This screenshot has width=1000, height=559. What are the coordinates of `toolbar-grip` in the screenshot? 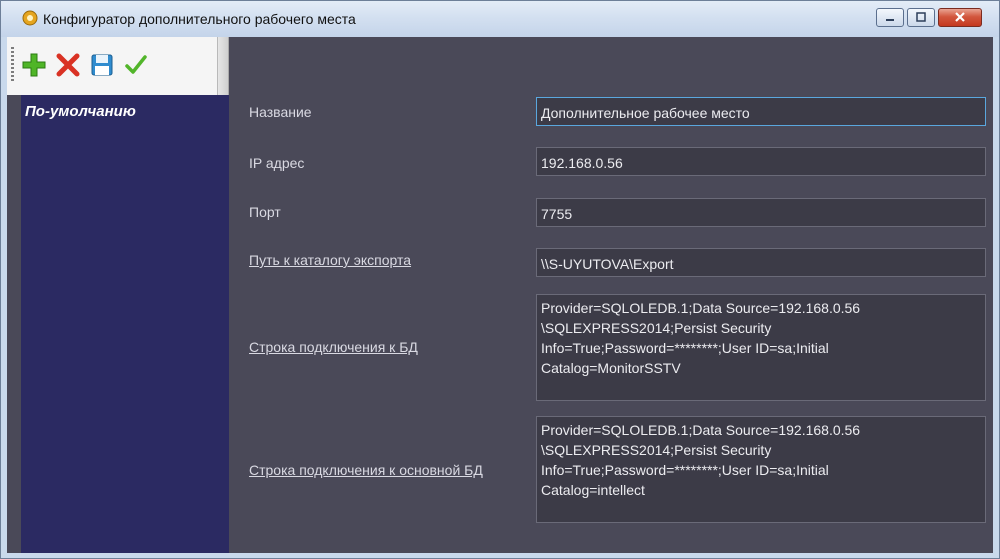 It's located at (12, 65).